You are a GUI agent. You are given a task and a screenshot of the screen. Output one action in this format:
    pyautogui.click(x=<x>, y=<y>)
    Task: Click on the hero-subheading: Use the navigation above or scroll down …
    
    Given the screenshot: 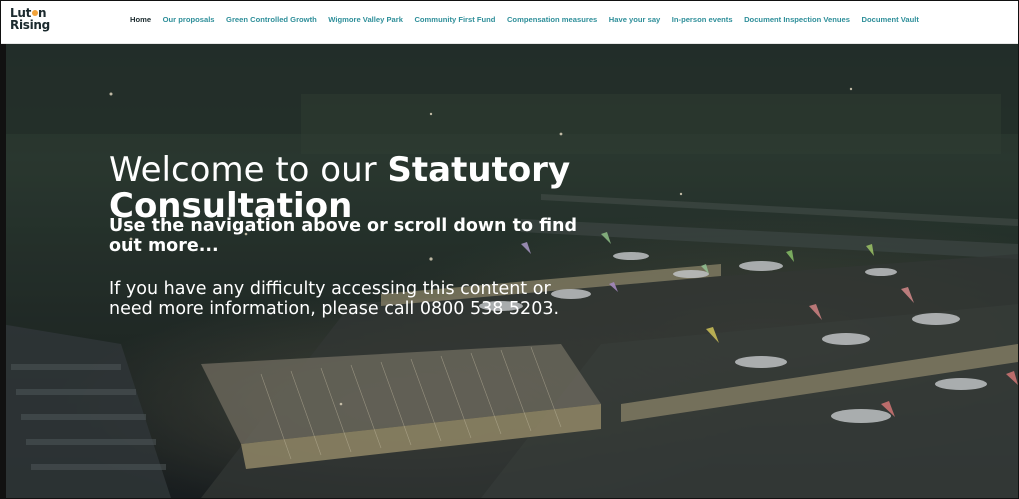 What is the action you would take?
    pyautogui.click(x=343, y=236)
    